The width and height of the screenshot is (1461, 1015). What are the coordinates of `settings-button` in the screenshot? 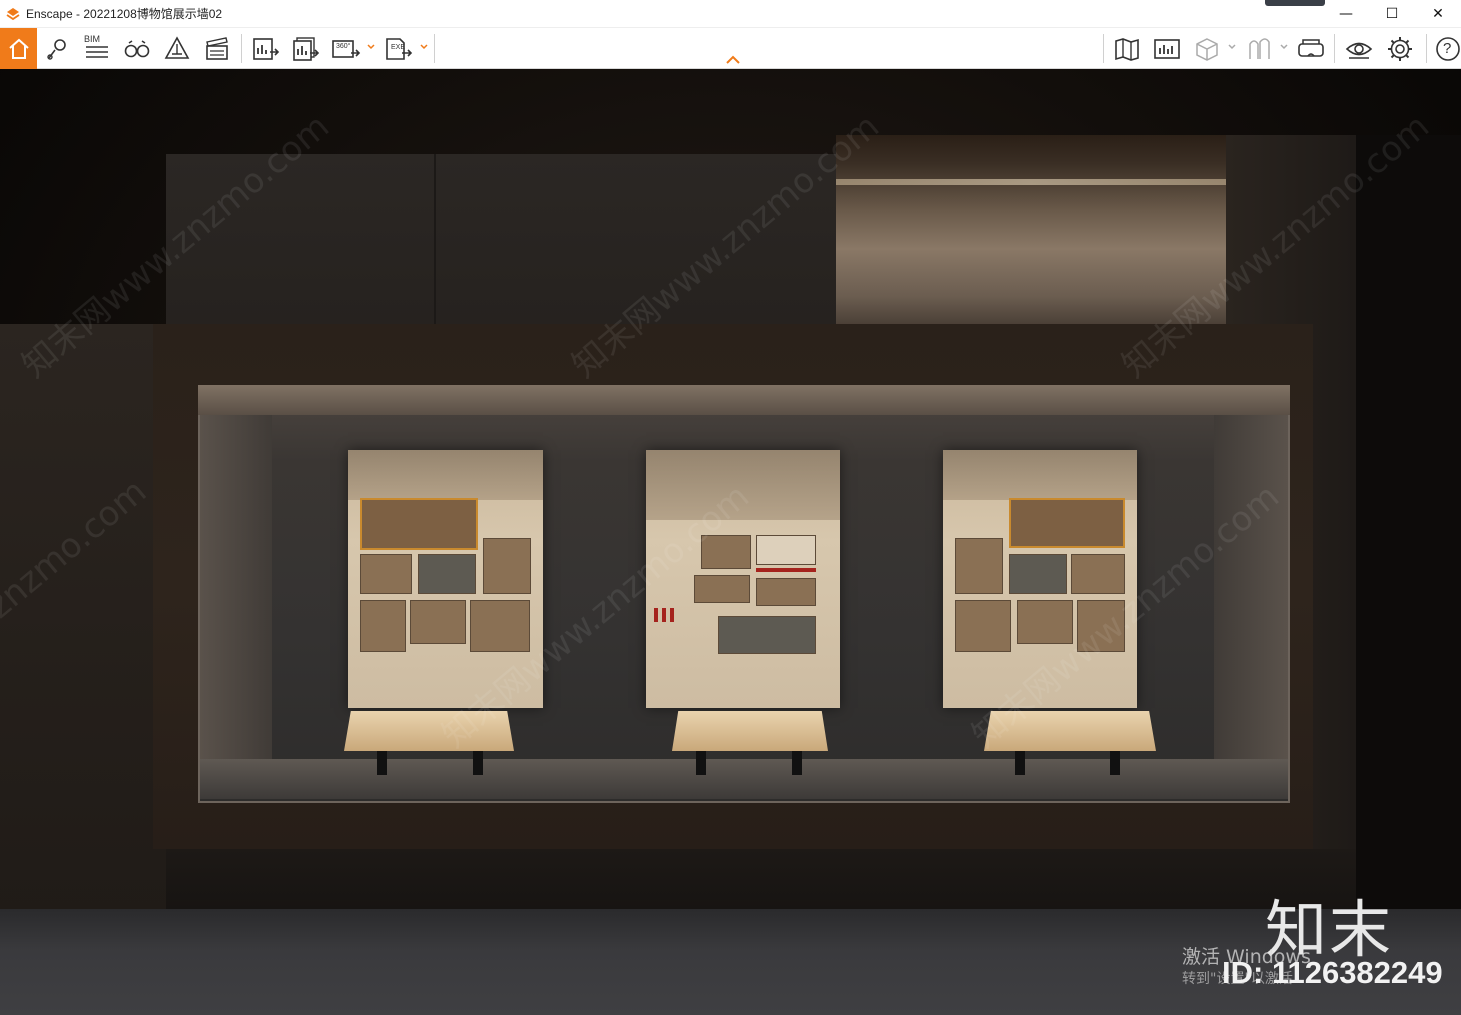 It's located at (1400, 49).